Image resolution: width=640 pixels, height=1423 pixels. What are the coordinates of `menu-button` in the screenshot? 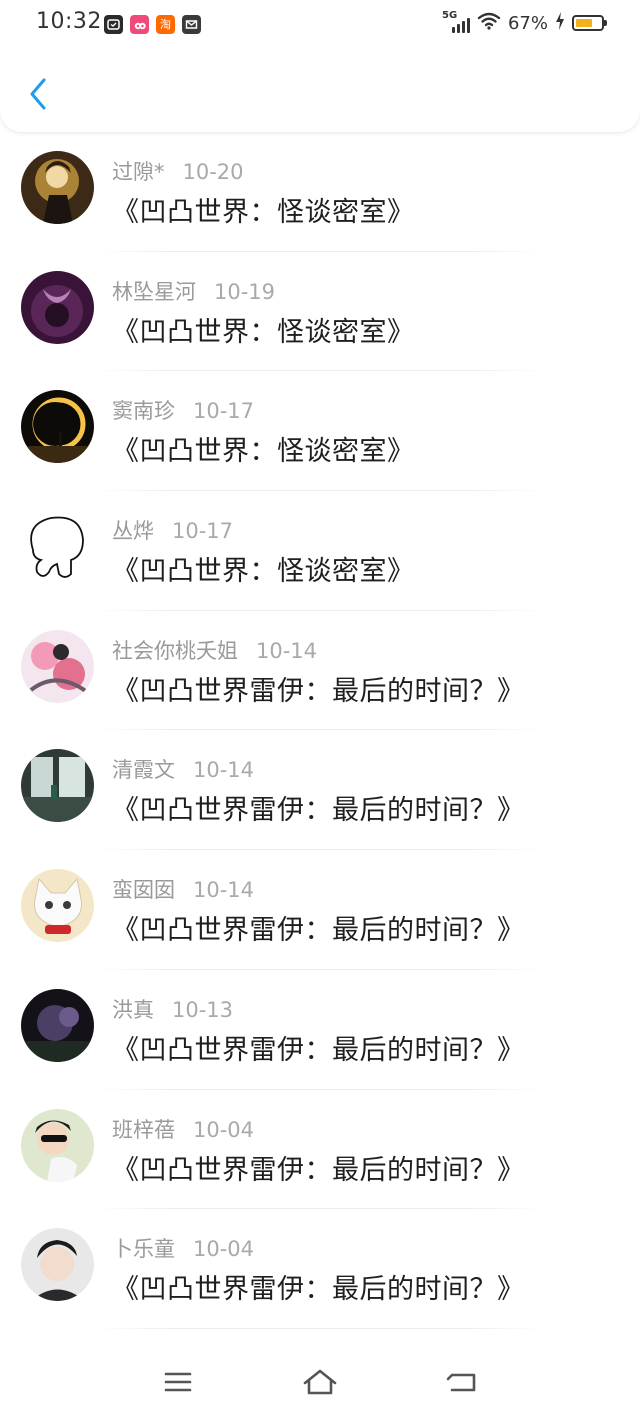 It's located at (178, 1384).